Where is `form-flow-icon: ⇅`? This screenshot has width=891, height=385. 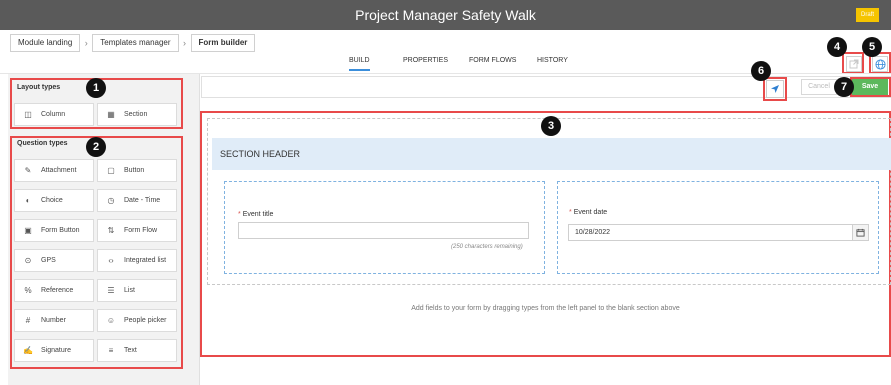
form-flow-icon: ⇅ is located at coordinates (111, 230).